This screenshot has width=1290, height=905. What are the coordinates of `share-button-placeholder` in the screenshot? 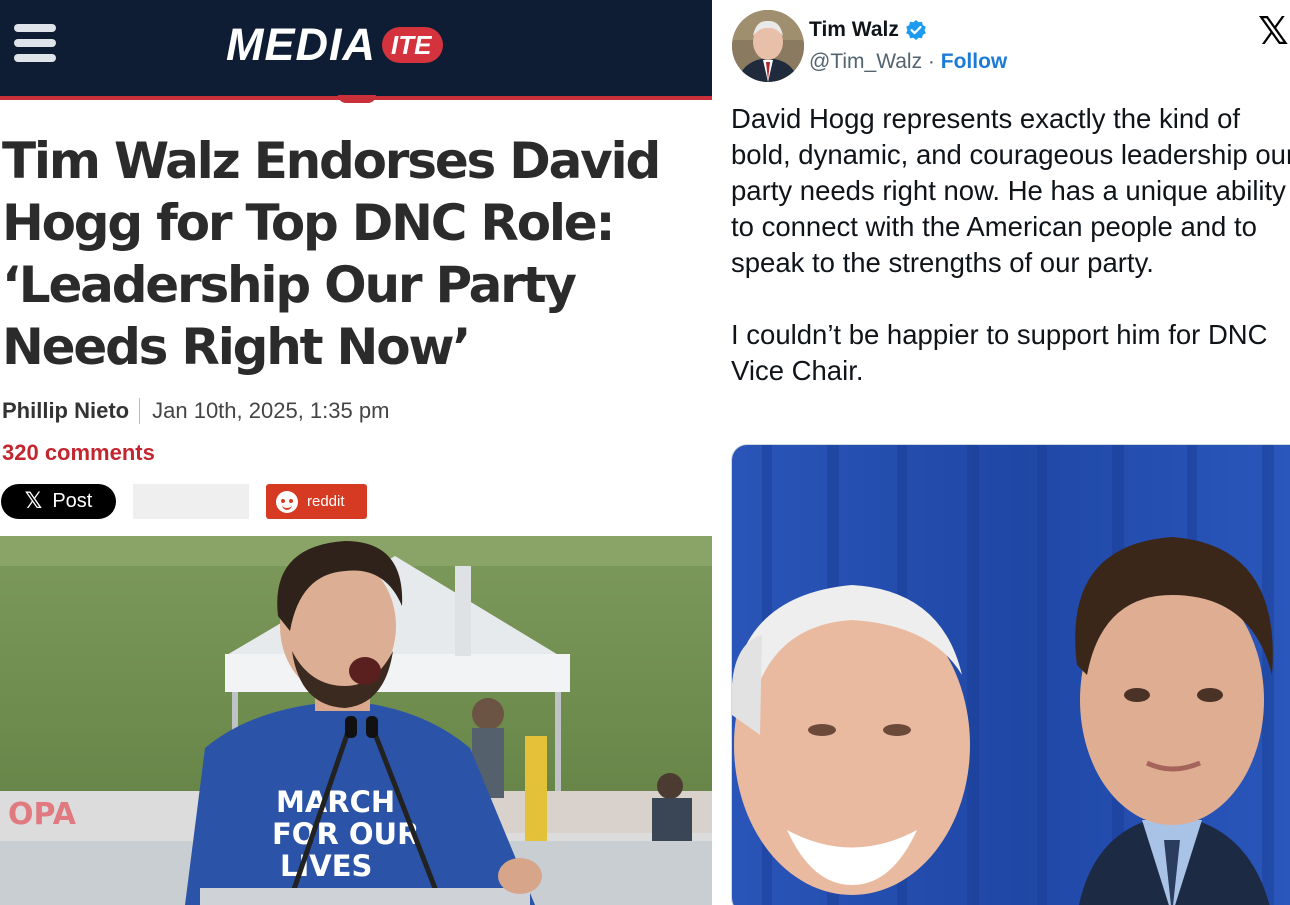 It's located at (191, 501).